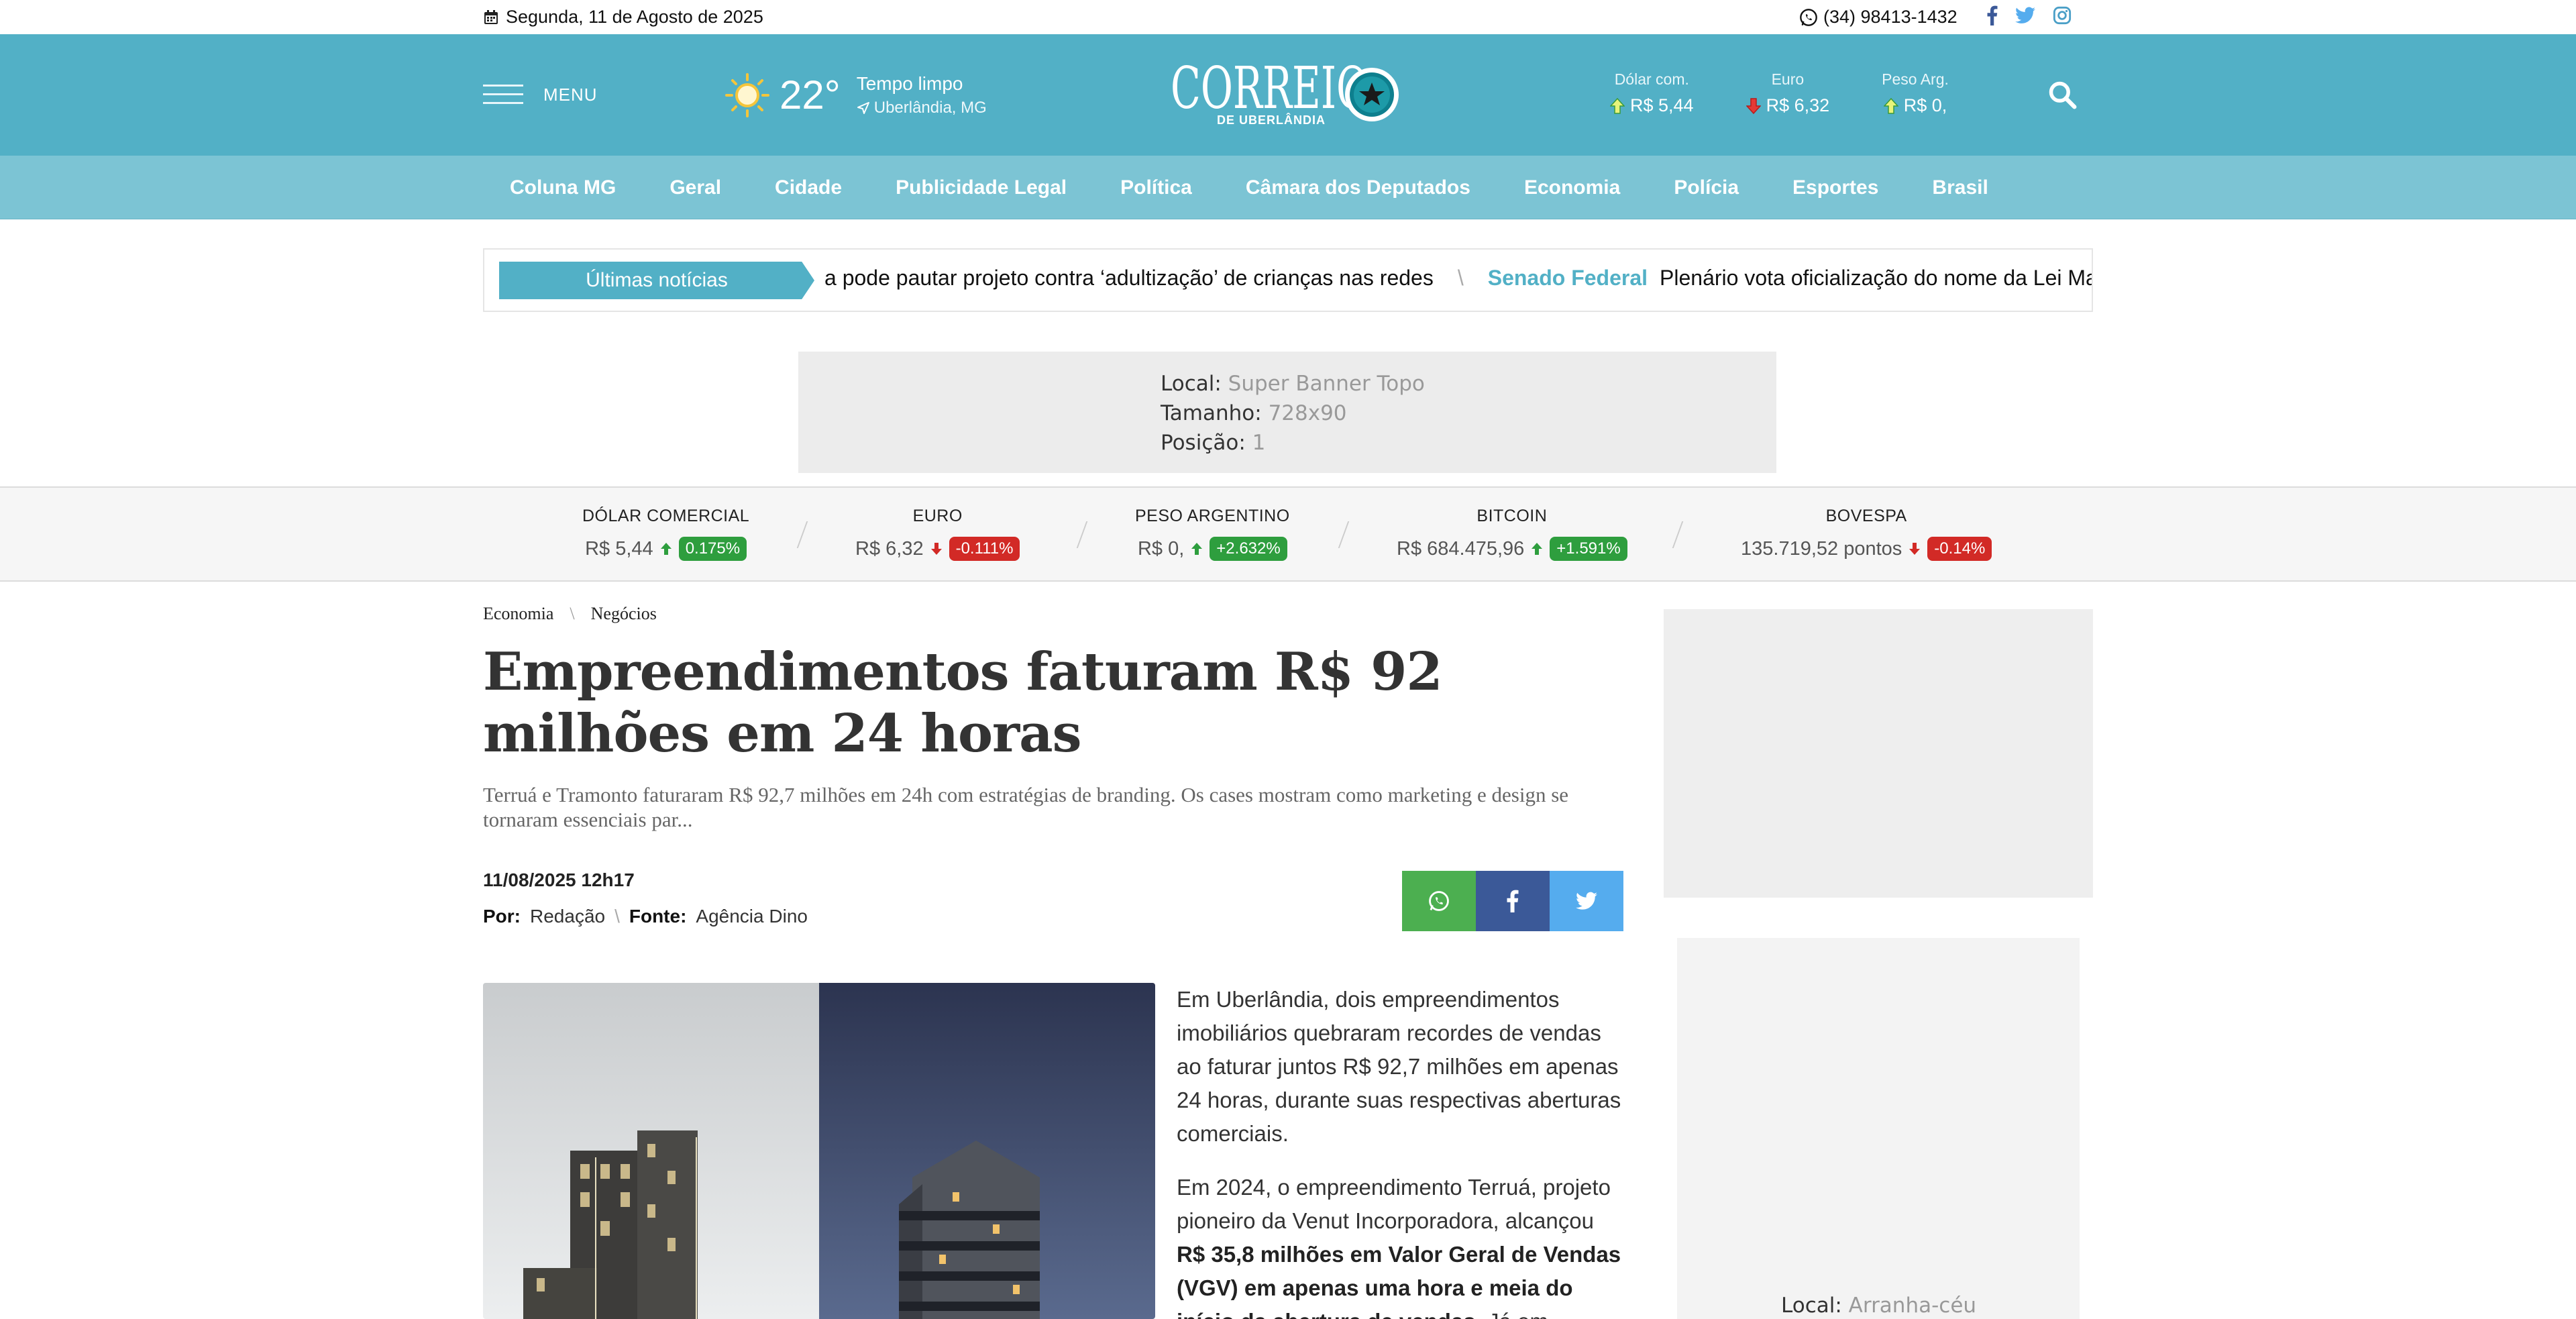 This screenshot has width=2576, height=1319. What do you see at coordinates (747, 94) in the screenshot?
I see `sun-icon` at bounding box center [747, 94].